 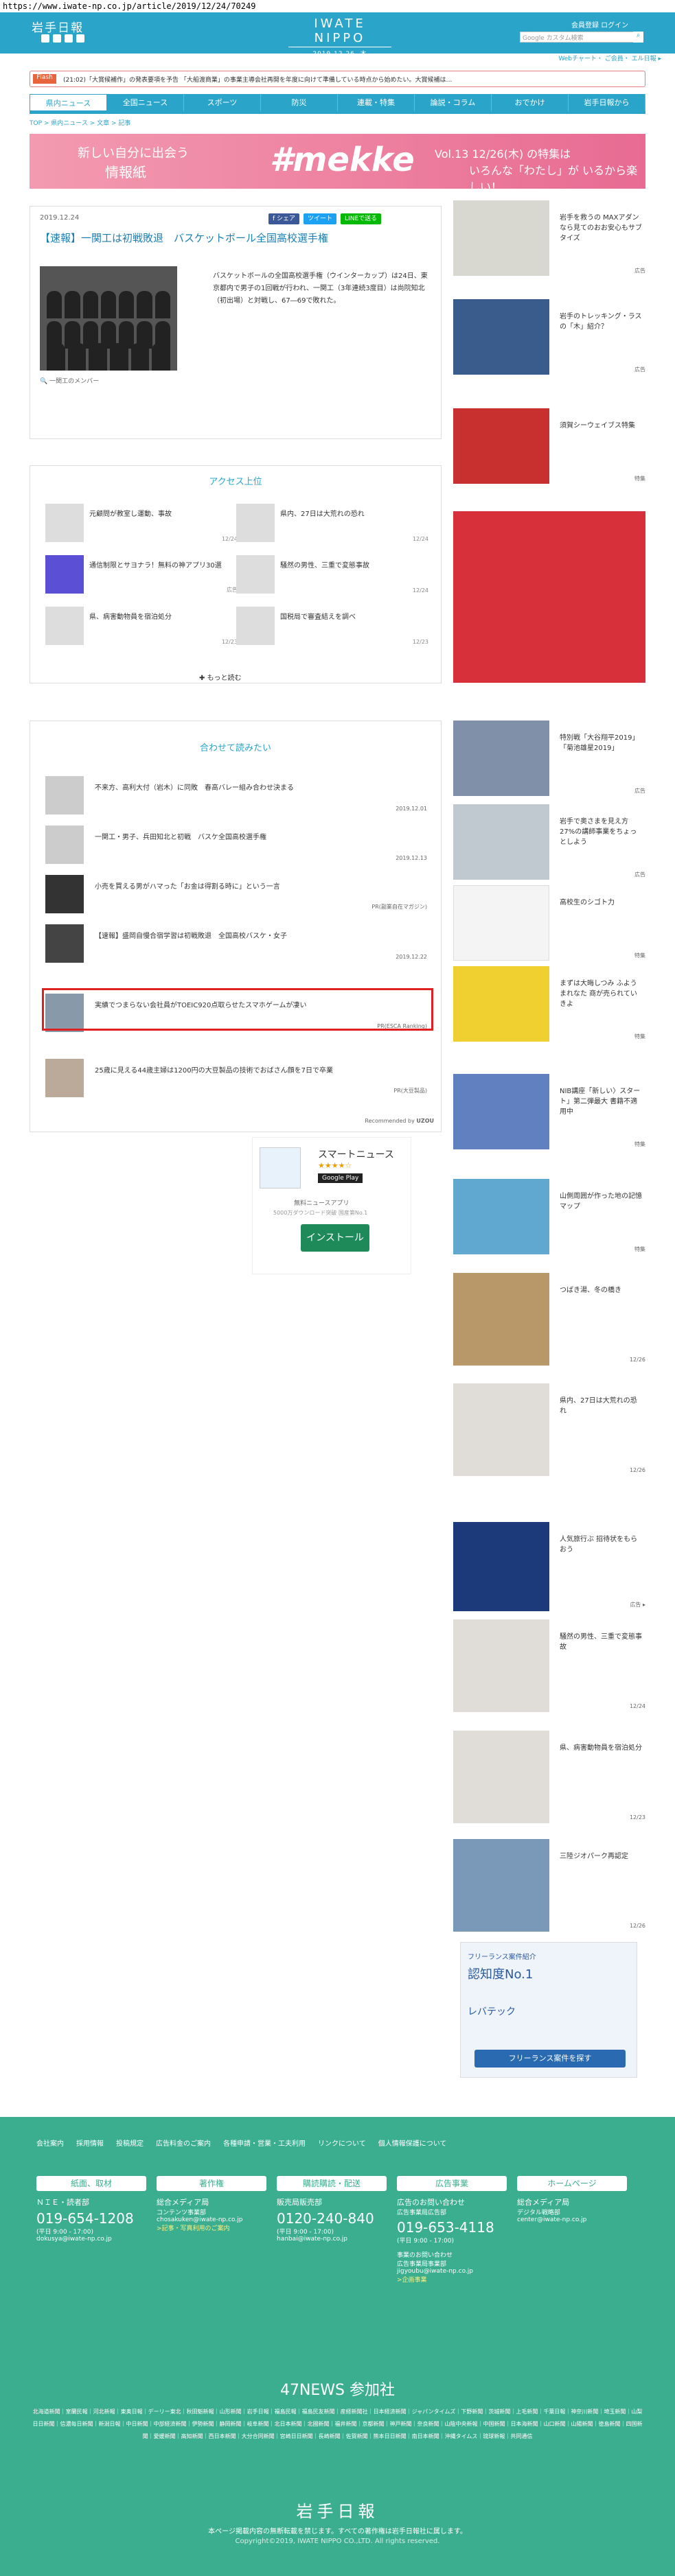 I want to click on install-button: インストール, so click(x=335, y=1238).